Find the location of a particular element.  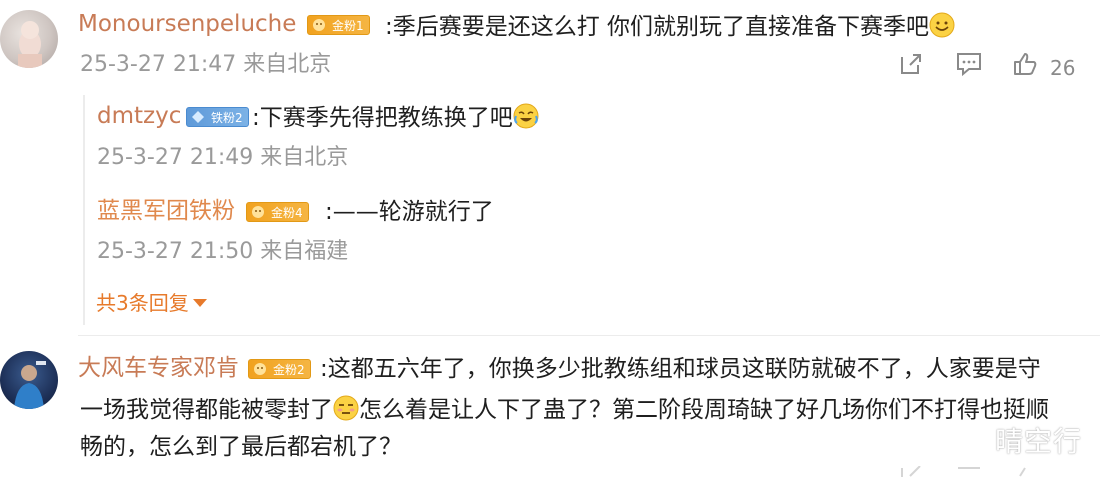

comment-divider is located at coordinates (589, 335).